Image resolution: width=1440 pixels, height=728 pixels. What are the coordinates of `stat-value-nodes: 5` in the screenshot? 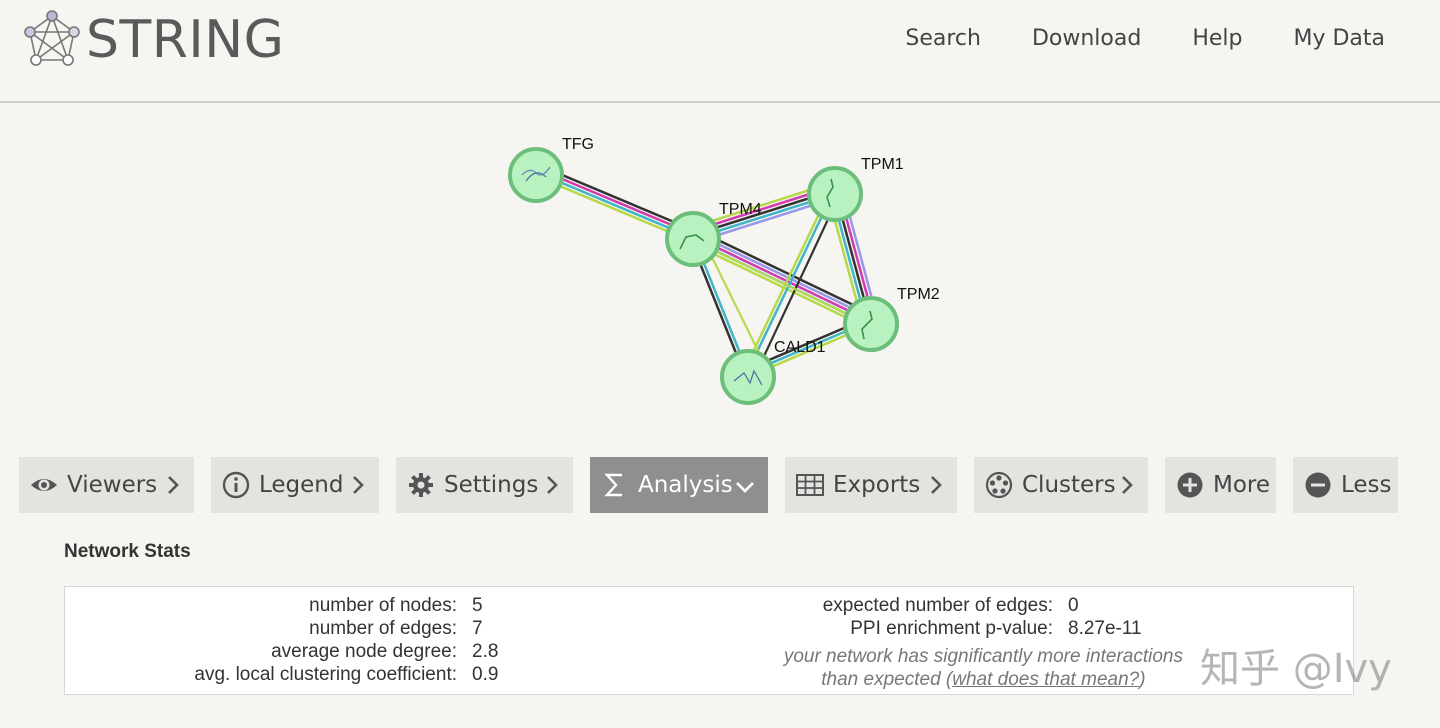 It's located at (477, 605).